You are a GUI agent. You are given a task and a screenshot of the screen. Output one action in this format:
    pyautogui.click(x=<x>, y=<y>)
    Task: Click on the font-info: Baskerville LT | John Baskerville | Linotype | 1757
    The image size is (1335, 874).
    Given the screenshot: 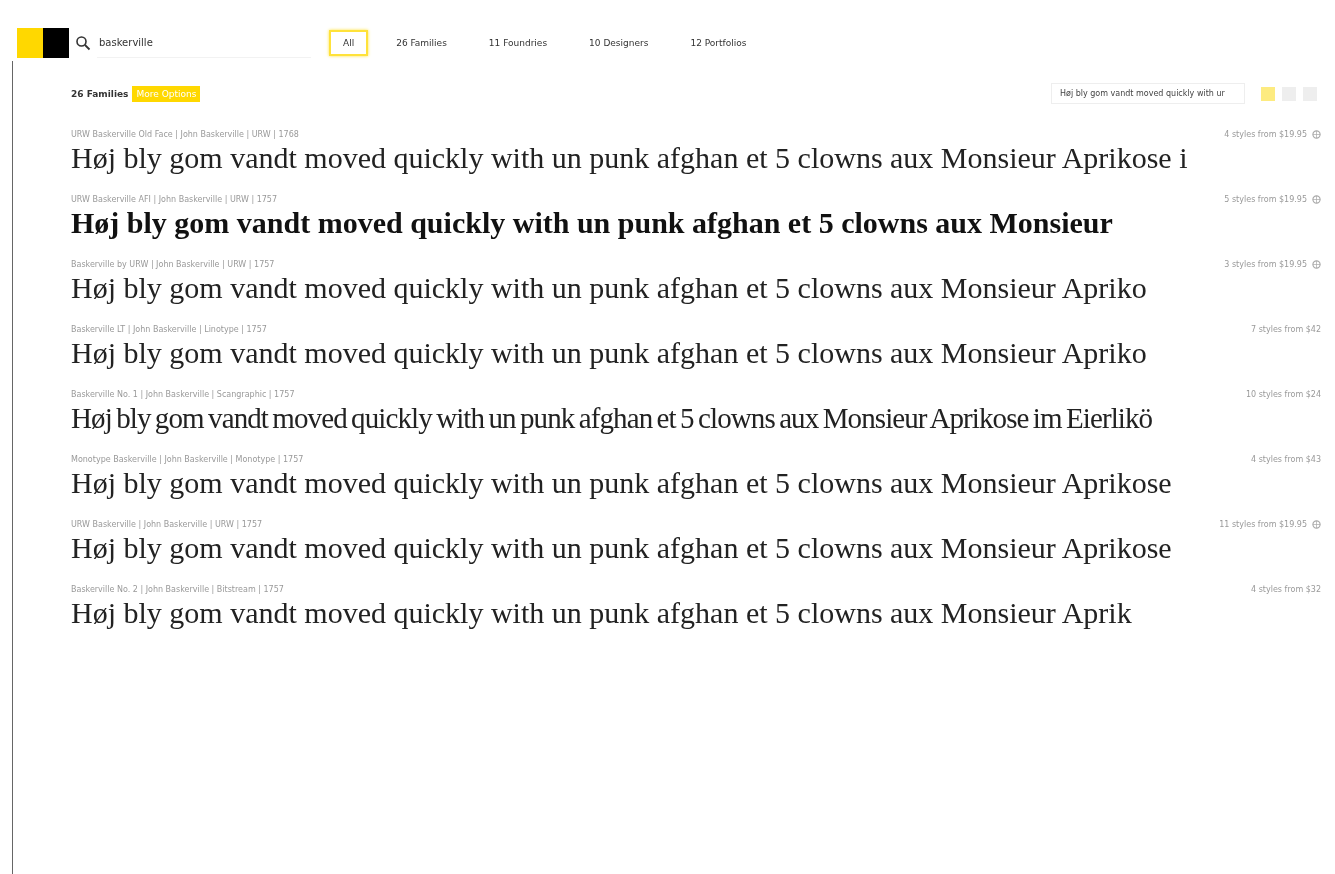 What is the action you would take?
    pyautogui.click(x=169, y=329)
    